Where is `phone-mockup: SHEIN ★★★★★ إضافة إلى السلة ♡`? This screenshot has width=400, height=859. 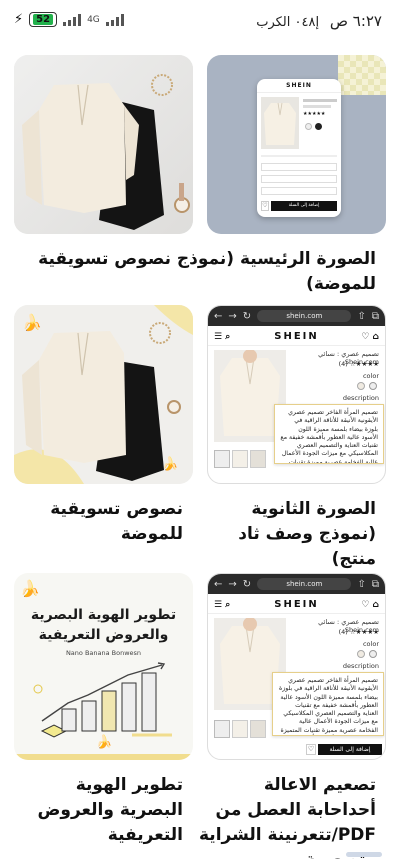 phone-mockup: SHEIN ★★★★★ إضافة إلى السلة ♡ is located at coordinates (299, 148).